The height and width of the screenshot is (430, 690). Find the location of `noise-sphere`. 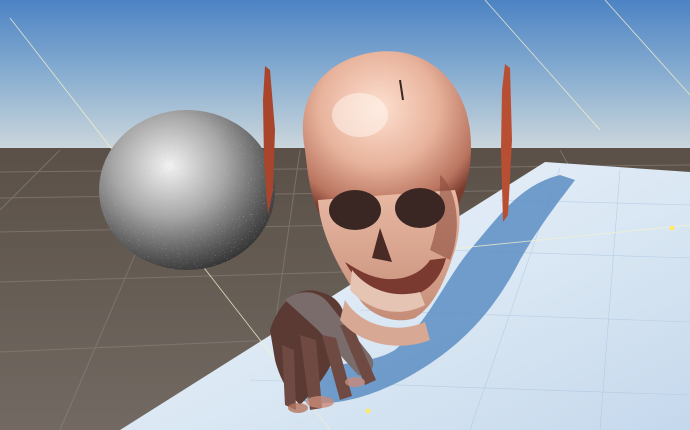

noise-sphere is located at coordinates (187, 190).